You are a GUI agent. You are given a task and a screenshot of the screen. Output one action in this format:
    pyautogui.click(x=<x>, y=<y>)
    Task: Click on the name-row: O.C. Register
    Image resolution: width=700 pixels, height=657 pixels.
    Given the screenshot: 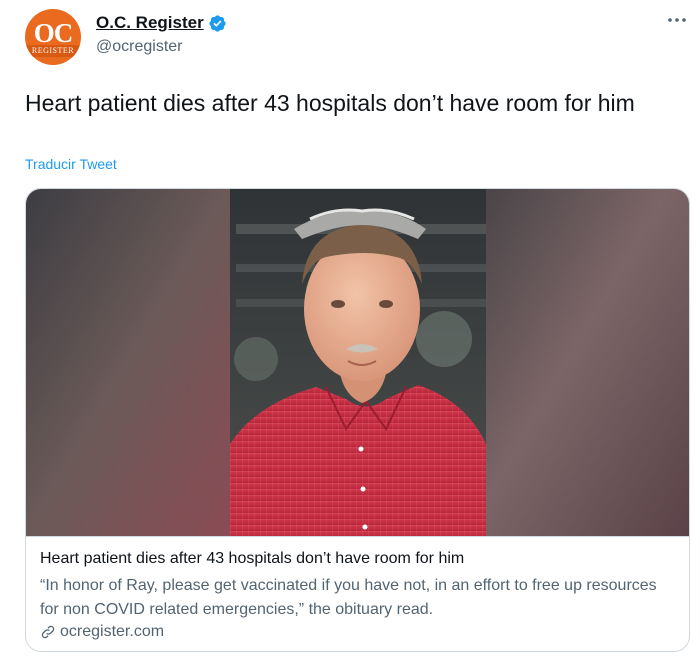 What is the action you would take?
    pyautogui.click(x=161, y=23)
    